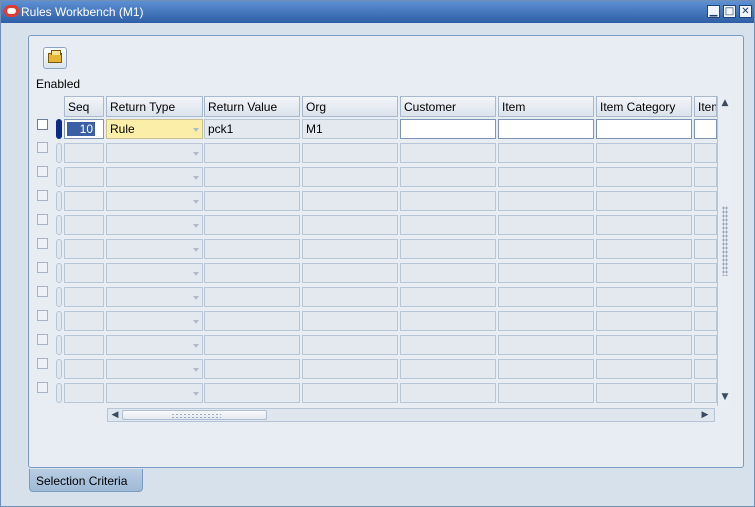 This screenshot has width=755, height=507. I want to click on minimize-icon: ▁, so click(713, 11).